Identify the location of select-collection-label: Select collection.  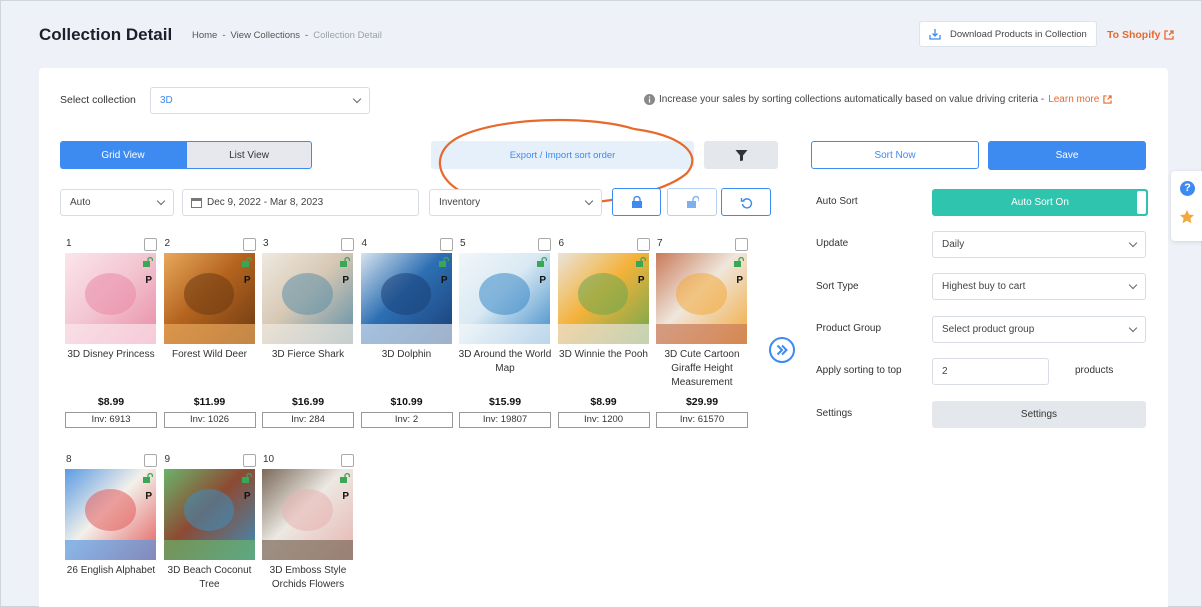
(98, 100).